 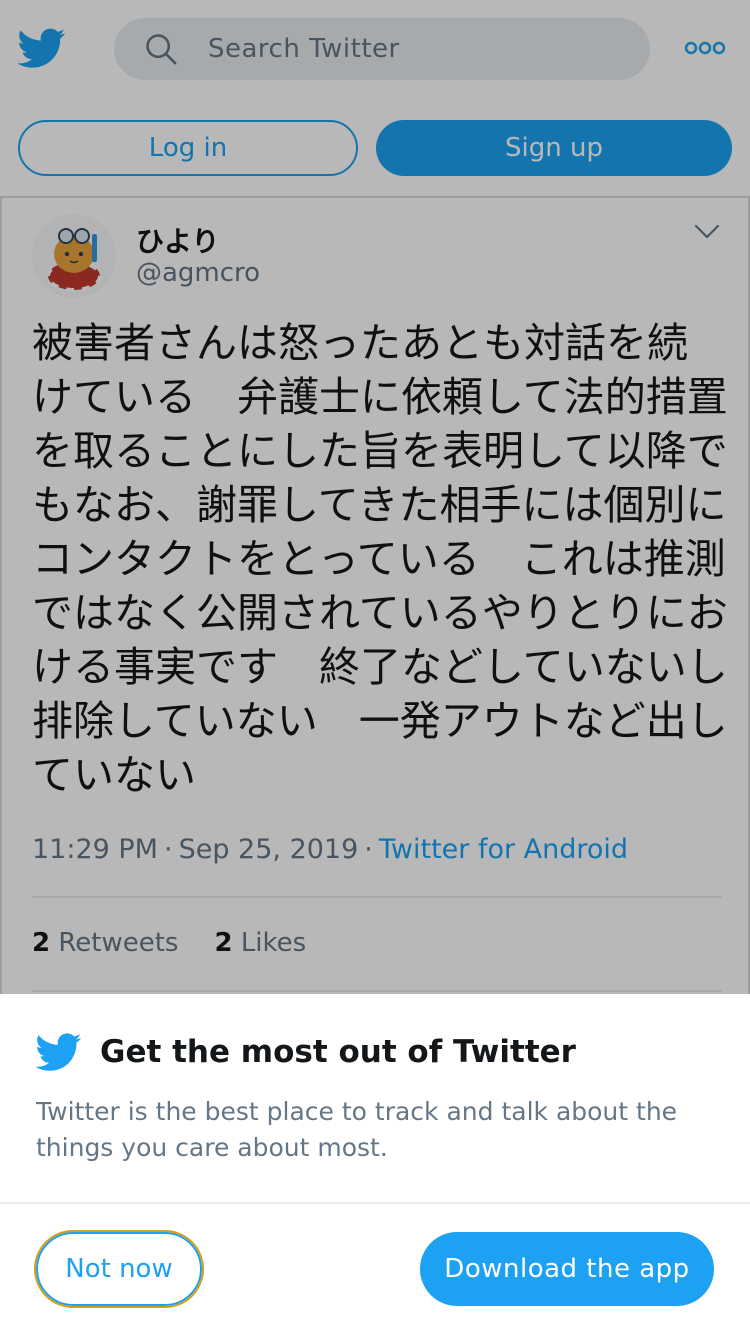 I want to click on divider, so click(x=375, y=1203).